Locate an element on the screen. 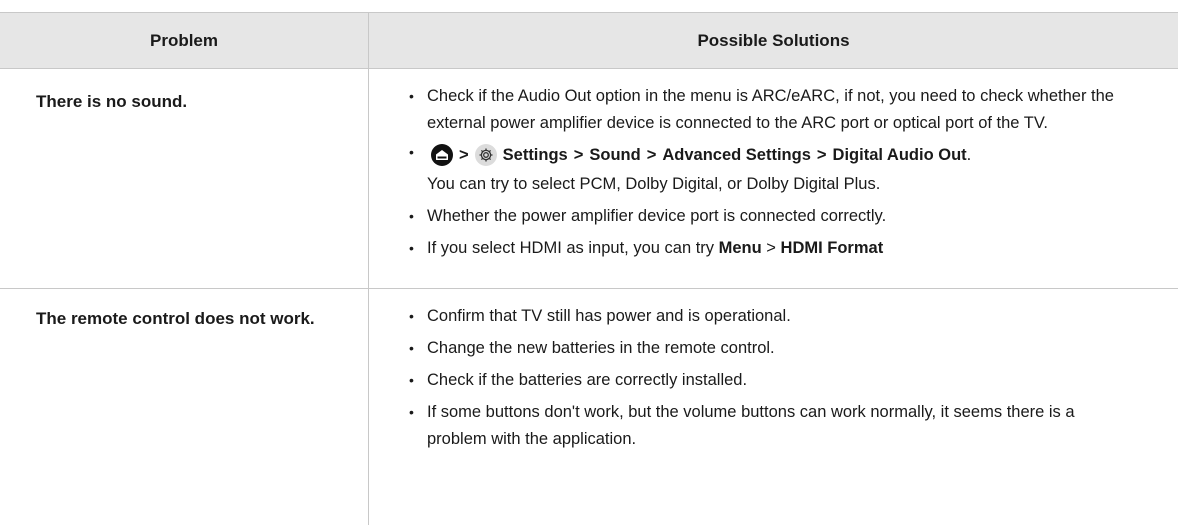  header-solutions: Possible Solutions is located at coordinates (773, 40).